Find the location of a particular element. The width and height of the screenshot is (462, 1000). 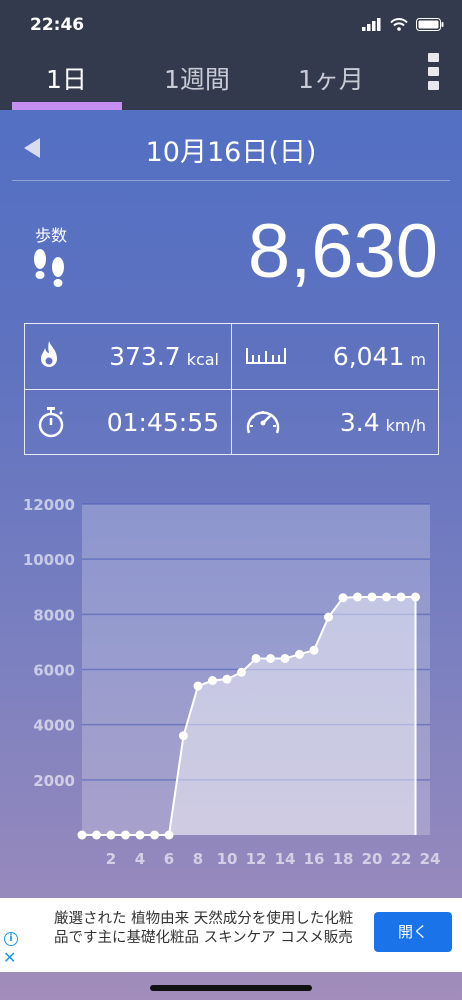

stats-grid: 373.7 kcal 6,041 m 01:45:55 3.4 km/h is located at coordinates (231, 389).